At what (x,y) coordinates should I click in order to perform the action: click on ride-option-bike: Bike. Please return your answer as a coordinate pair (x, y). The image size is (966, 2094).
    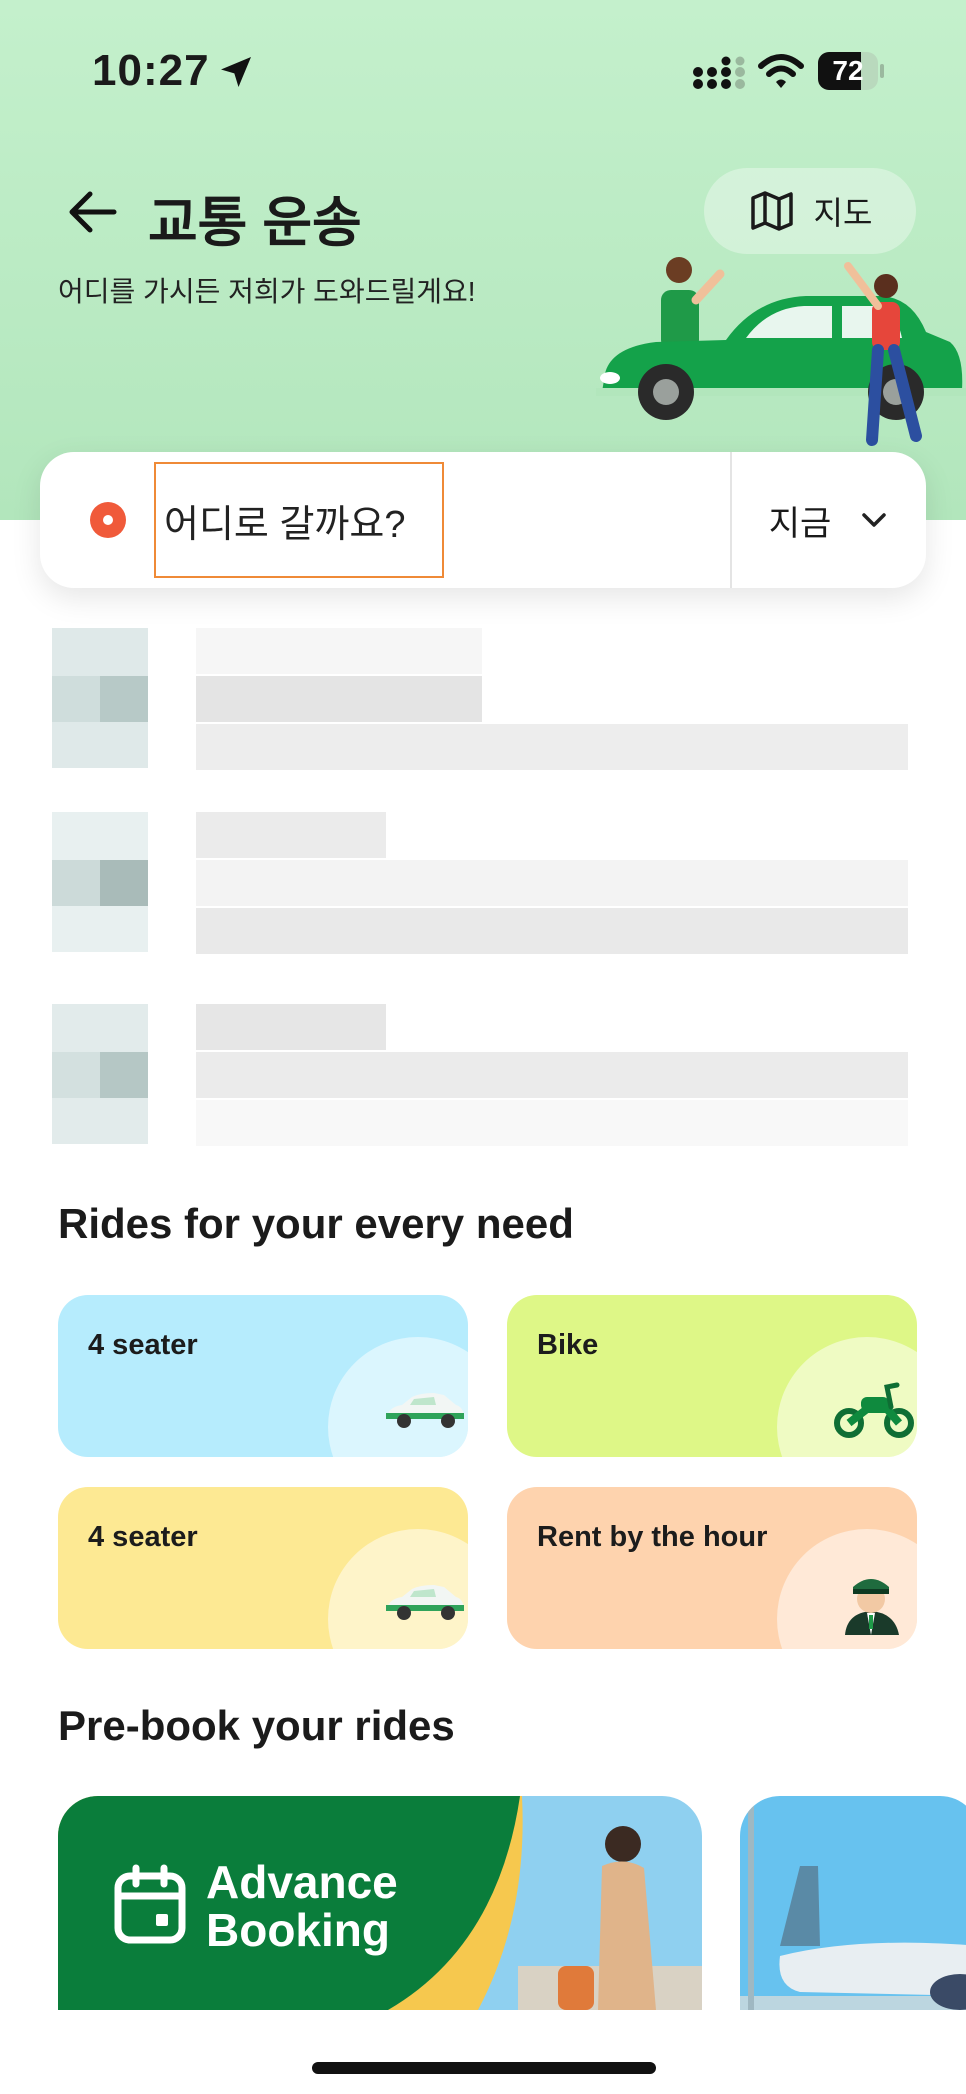
    Looking at the image, I should click on (712, 1376).